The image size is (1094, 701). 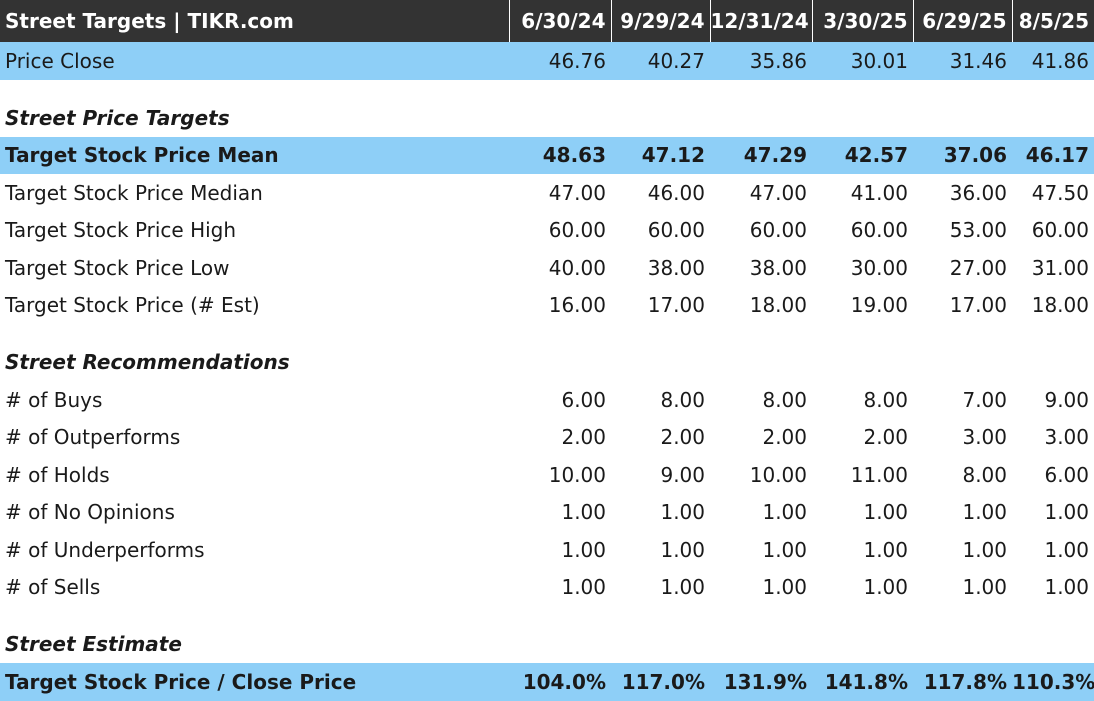 What do you see at coordinates (134, 192) in the screenshot?
I see `row-label: Target Stock Price Median` at bounding box center [134, 192].